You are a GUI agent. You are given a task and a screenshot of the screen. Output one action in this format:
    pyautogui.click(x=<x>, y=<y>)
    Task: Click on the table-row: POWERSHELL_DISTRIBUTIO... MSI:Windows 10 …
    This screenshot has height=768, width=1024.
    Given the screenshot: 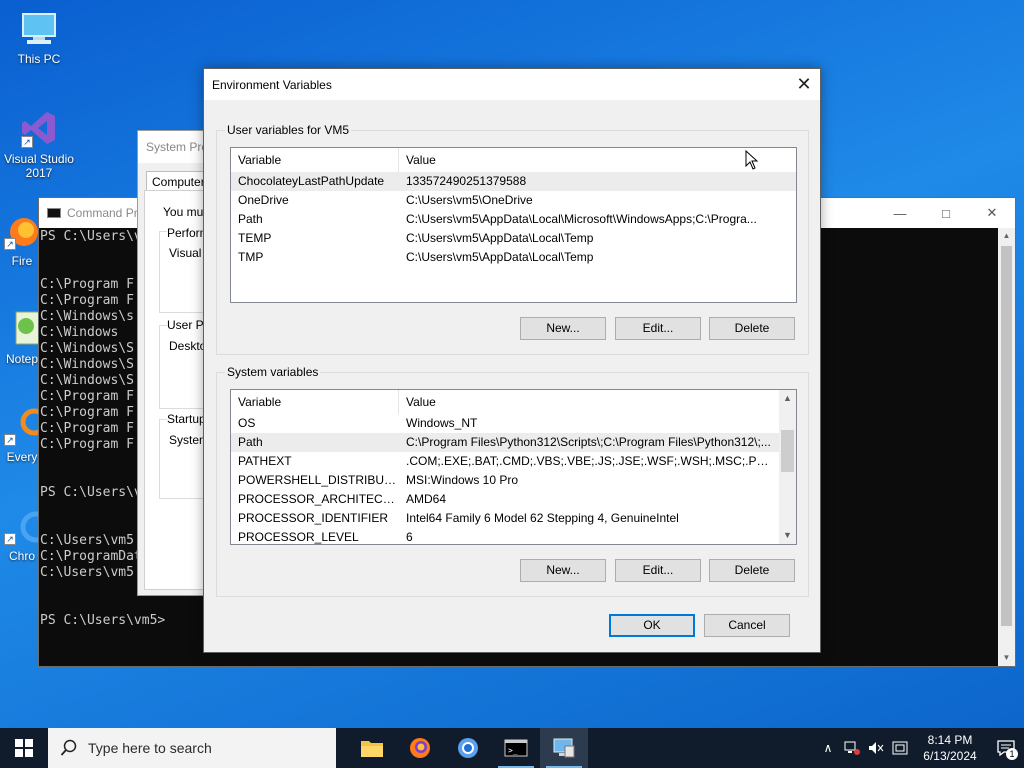 What is the action you would take?
    pyautogui.click(x=513, y=480)
    